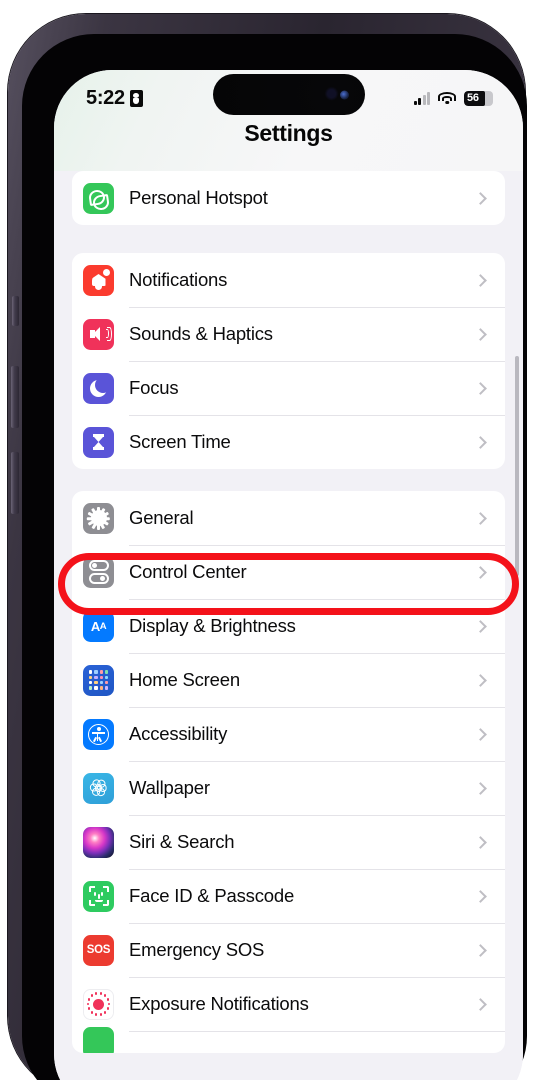 This screenshot has width=533, height=1080. What do you see at coordinates (178, 279) in the screenshot?
I see `row-label: Notifications` at bounding box center [178, 279].